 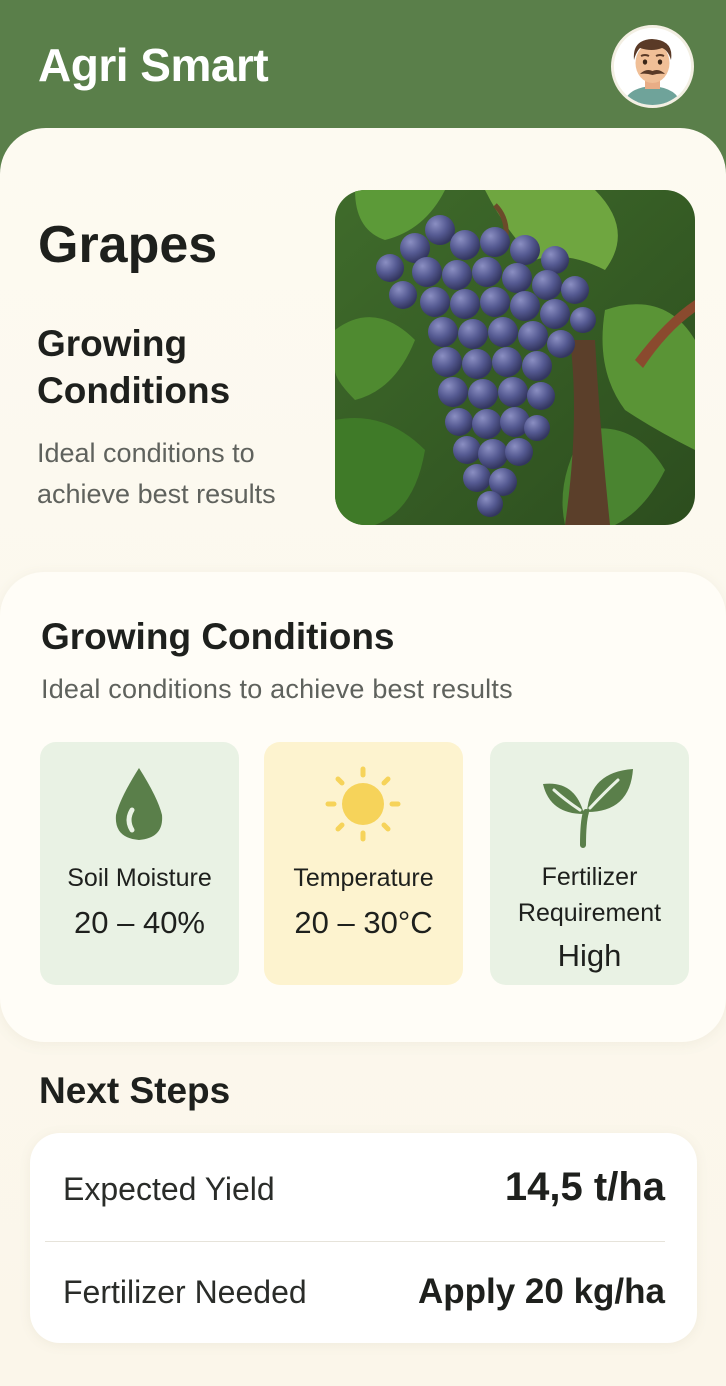 I want to click on app-header: Agri Smart, so click(x=363, y=70).